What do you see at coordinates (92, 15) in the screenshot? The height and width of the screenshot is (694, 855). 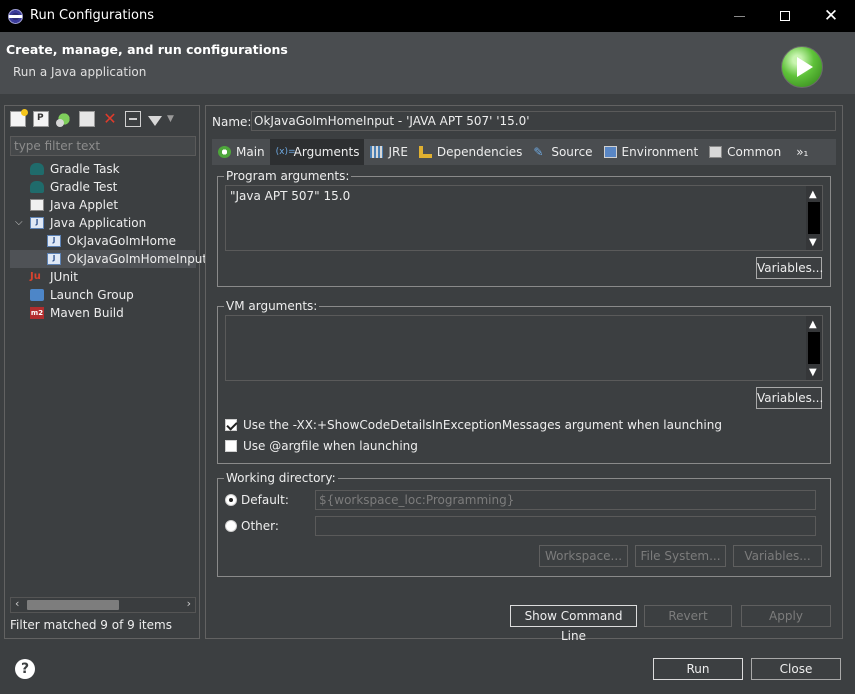 I see `window-title: Run Configurations` at bounding box center [92, 15].